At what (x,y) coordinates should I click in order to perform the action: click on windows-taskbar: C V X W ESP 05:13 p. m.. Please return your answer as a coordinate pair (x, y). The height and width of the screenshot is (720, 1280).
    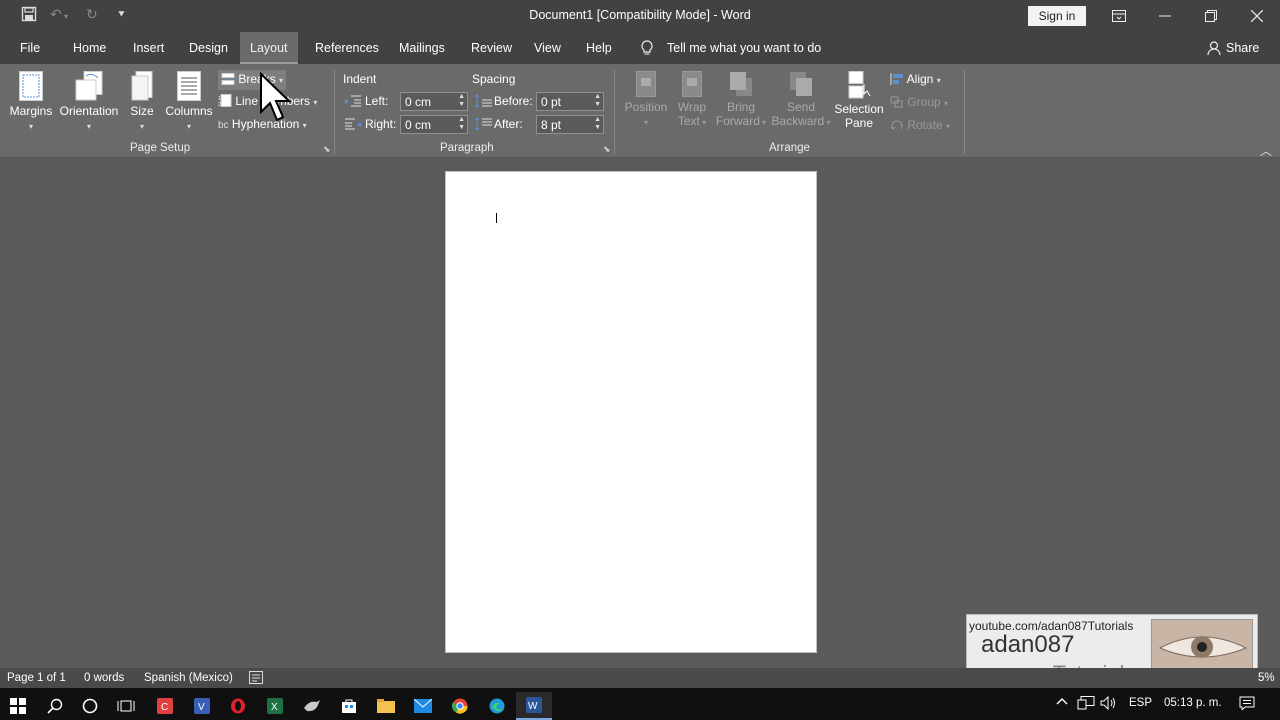
    Looking at the image, I should click on (640, 704).